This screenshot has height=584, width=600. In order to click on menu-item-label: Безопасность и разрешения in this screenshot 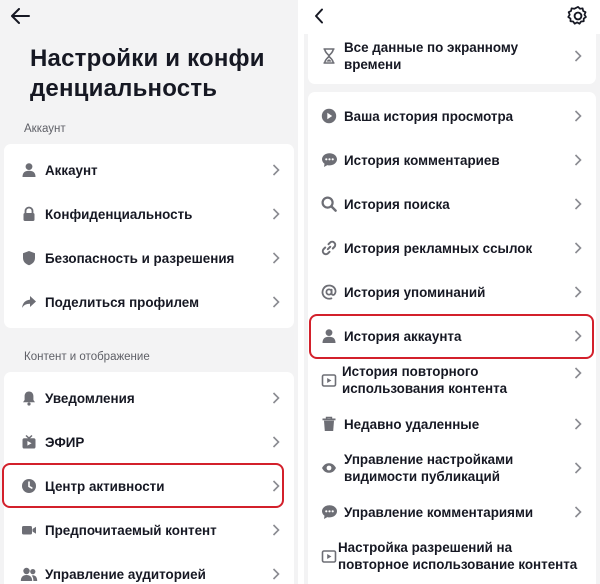, I will do `click(140, 258)`.